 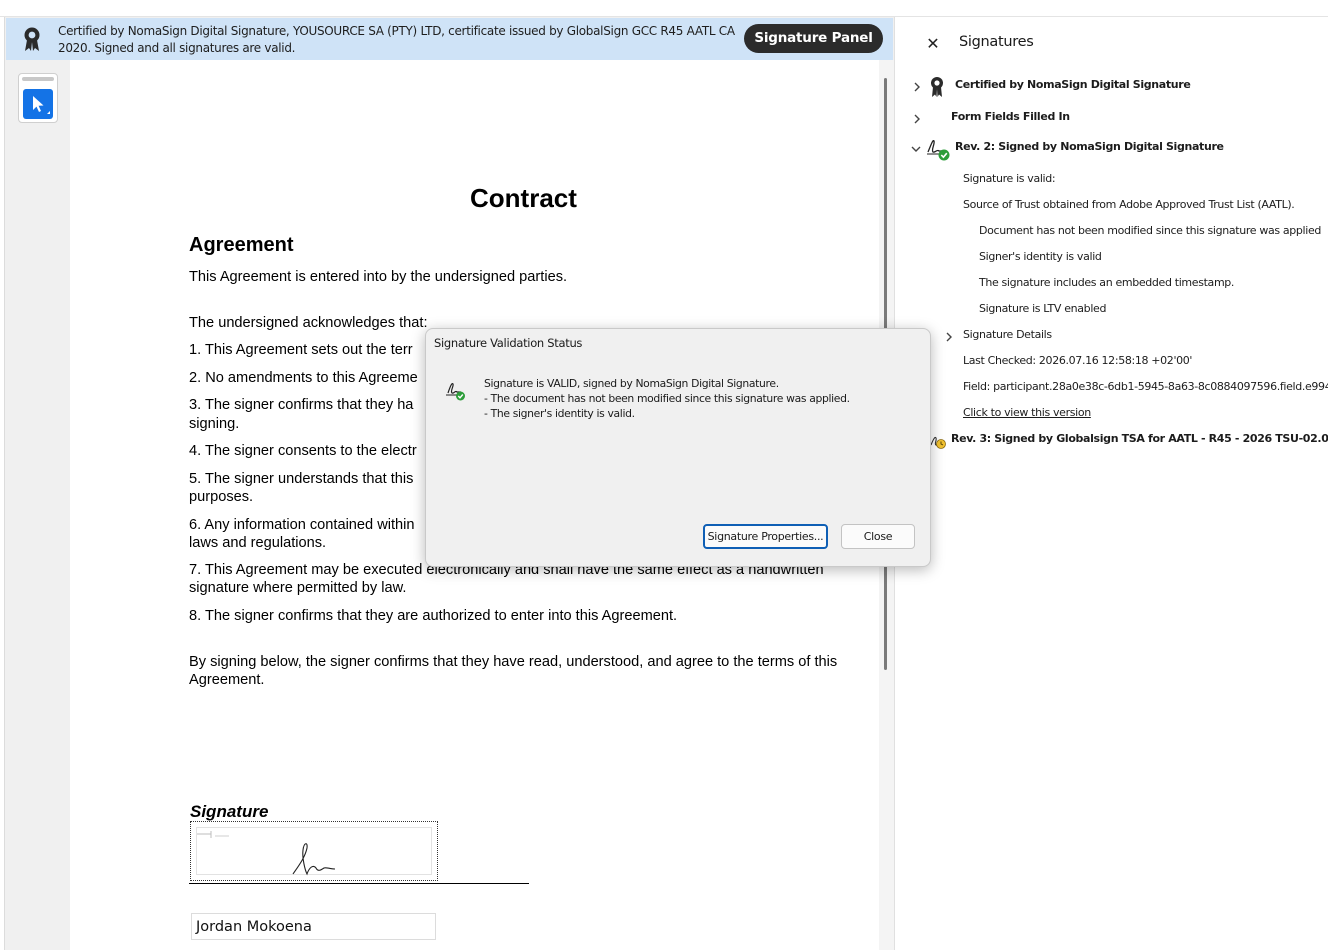 What do you see at coordinates (241, 245) in the screenshot?
I see `section-heading: Agreement` at bounding box center [241, 245].